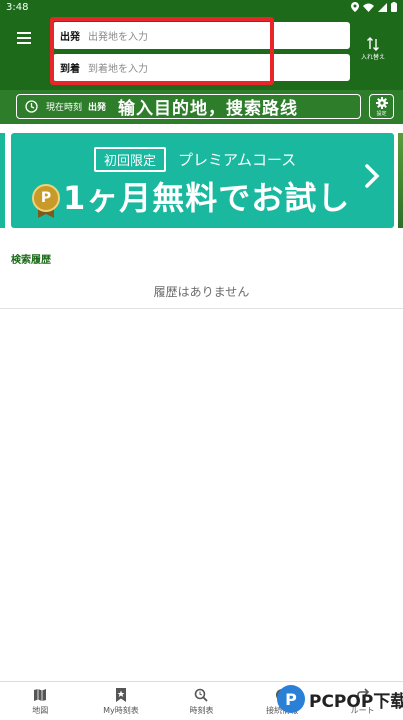 This screenshot has width=403, height=720. What do you see at coordinates (355, 7) in the screenshot?
I see `location-icon` at bounding box center [355, 7].